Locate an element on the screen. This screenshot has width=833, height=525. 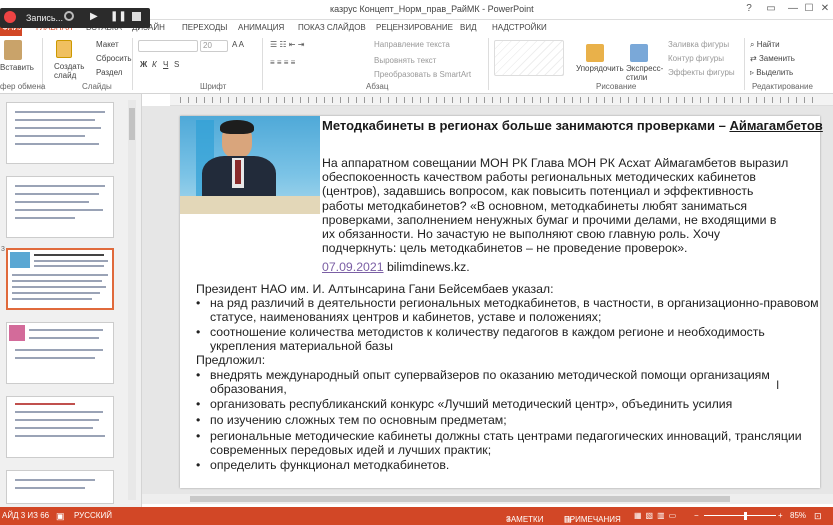
reset-button: Сбросить is located at coordinates (114, 58).